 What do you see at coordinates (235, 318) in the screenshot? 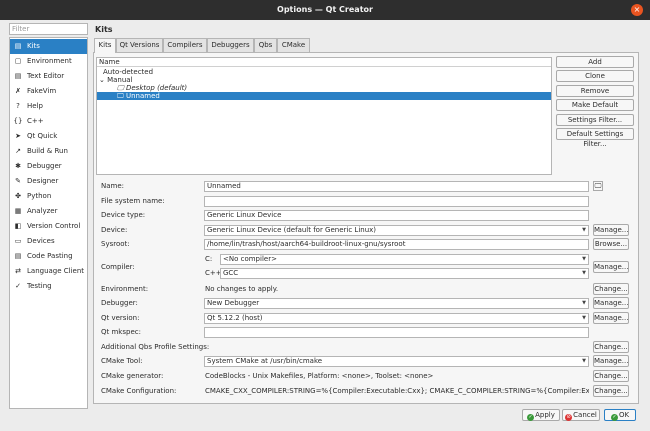
I see `qt-version-combo-value: Qt 5.12.2 (host)` at bounding box center [235, 318].